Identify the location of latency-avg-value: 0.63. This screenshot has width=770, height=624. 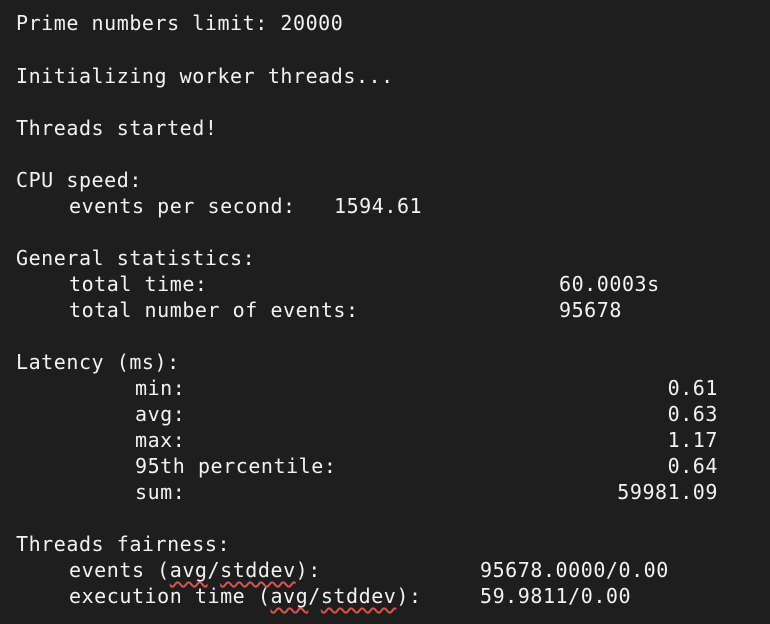
(692, 414).